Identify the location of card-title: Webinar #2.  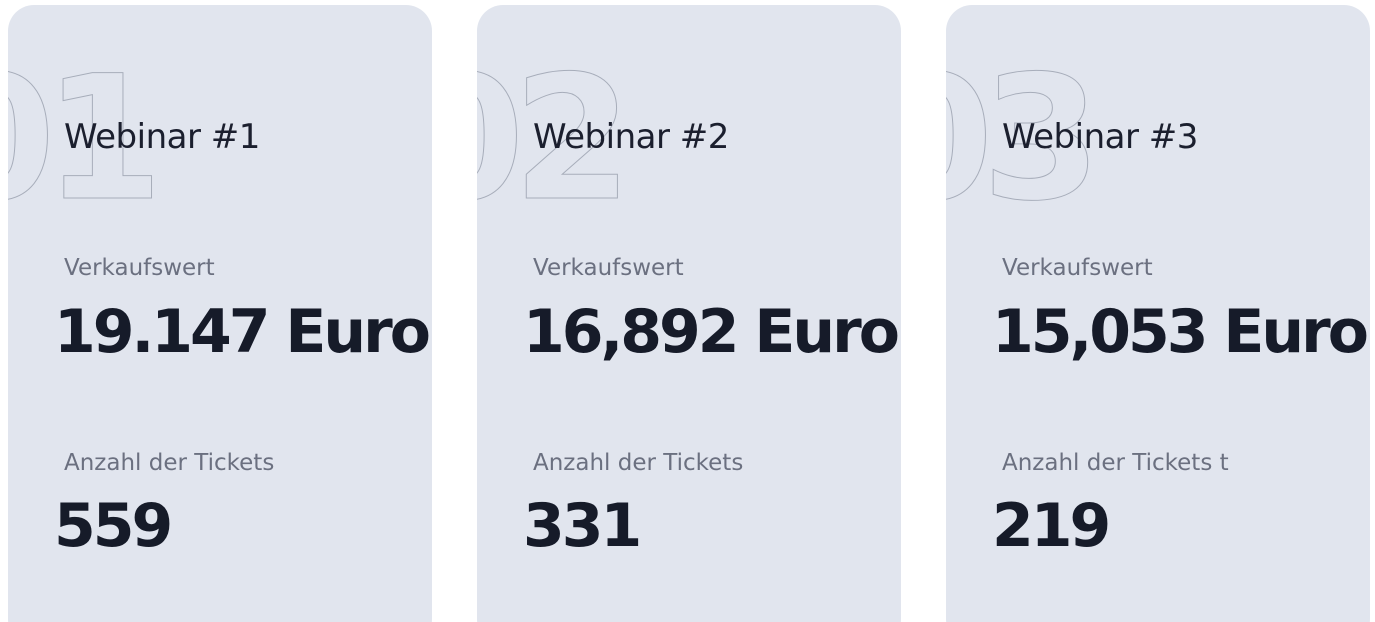
(631, 137).